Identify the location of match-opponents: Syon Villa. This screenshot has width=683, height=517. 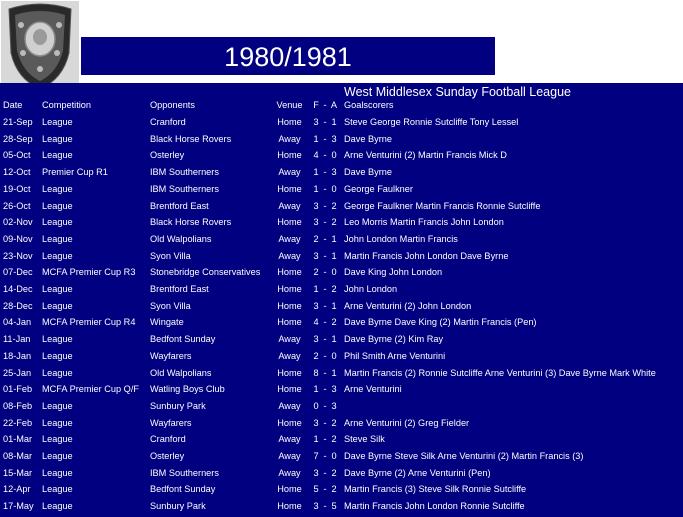
(170, 255).